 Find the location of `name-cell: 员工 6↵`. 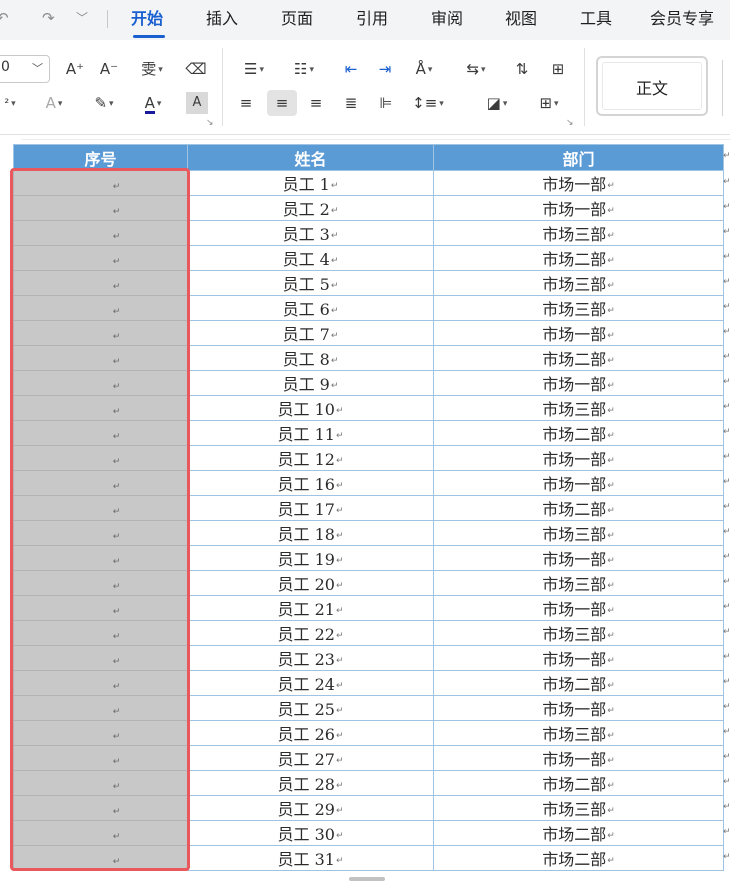

name-cell: 员工 6↵ is located at coordinates (310, 308).